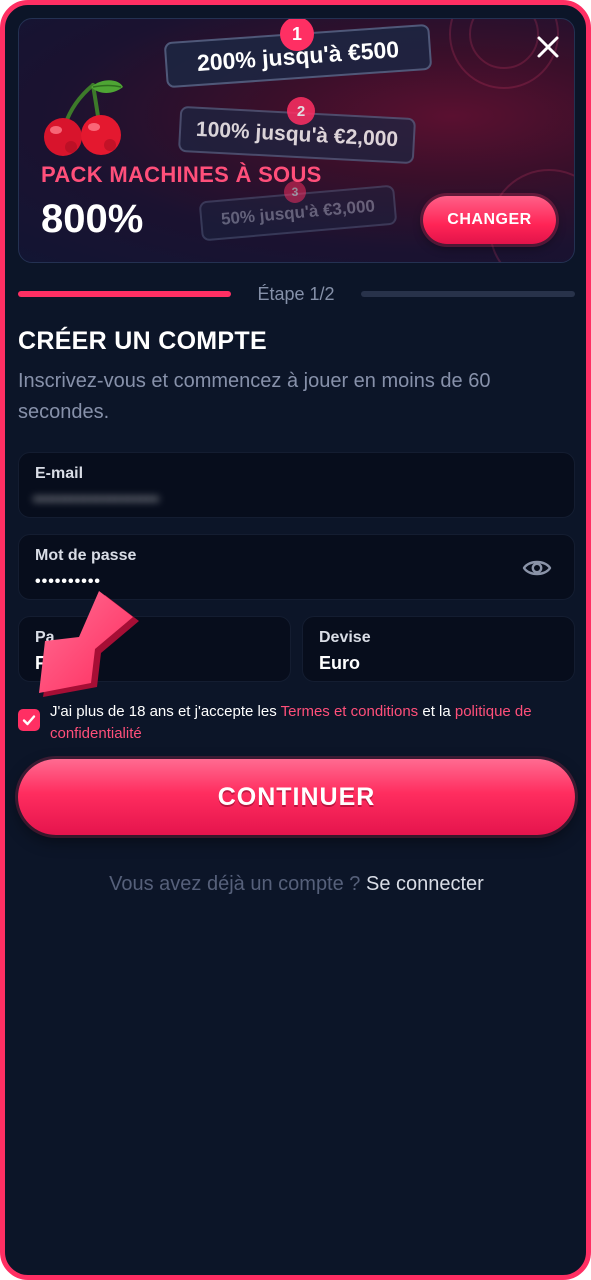  What do you see at coordinates (489, 220) in the screenshot?
I see `change-bonus-button: CHANGER` at bounding box center [489, 220].